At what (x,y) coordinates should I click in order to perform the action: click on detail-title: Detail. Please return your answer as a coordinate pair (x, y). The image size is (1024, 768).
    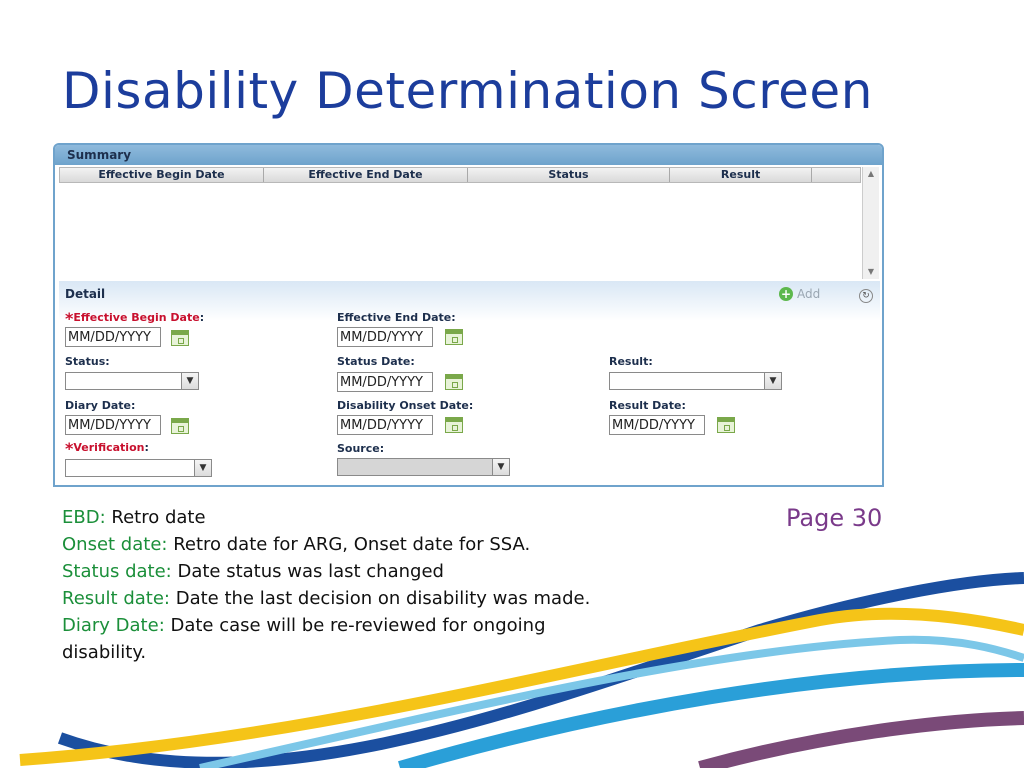
    Looking at the image, I should click on (85, 294).